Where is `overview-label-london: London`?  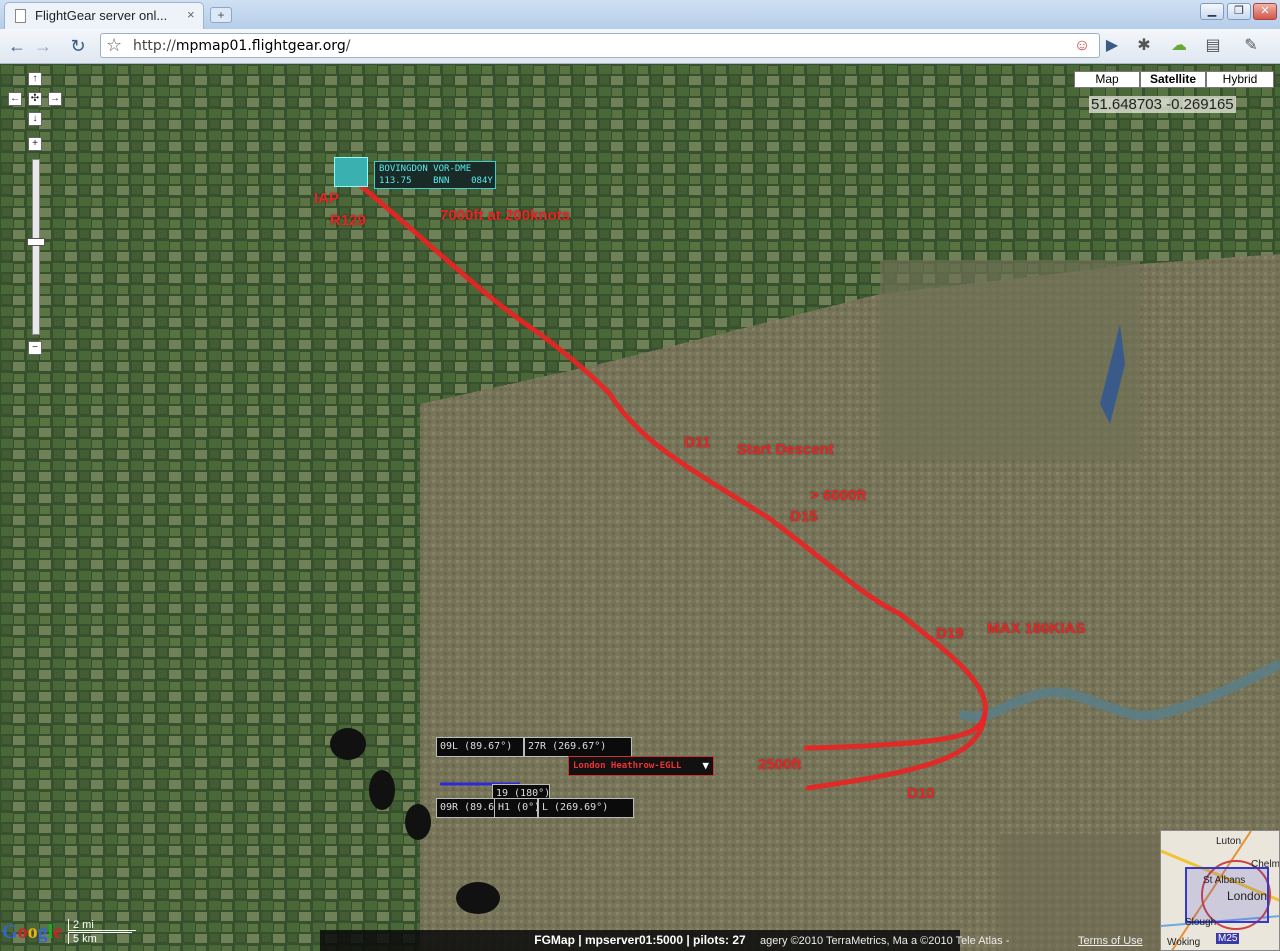
overview-label-london: London is located at coordinates (1247, 896).